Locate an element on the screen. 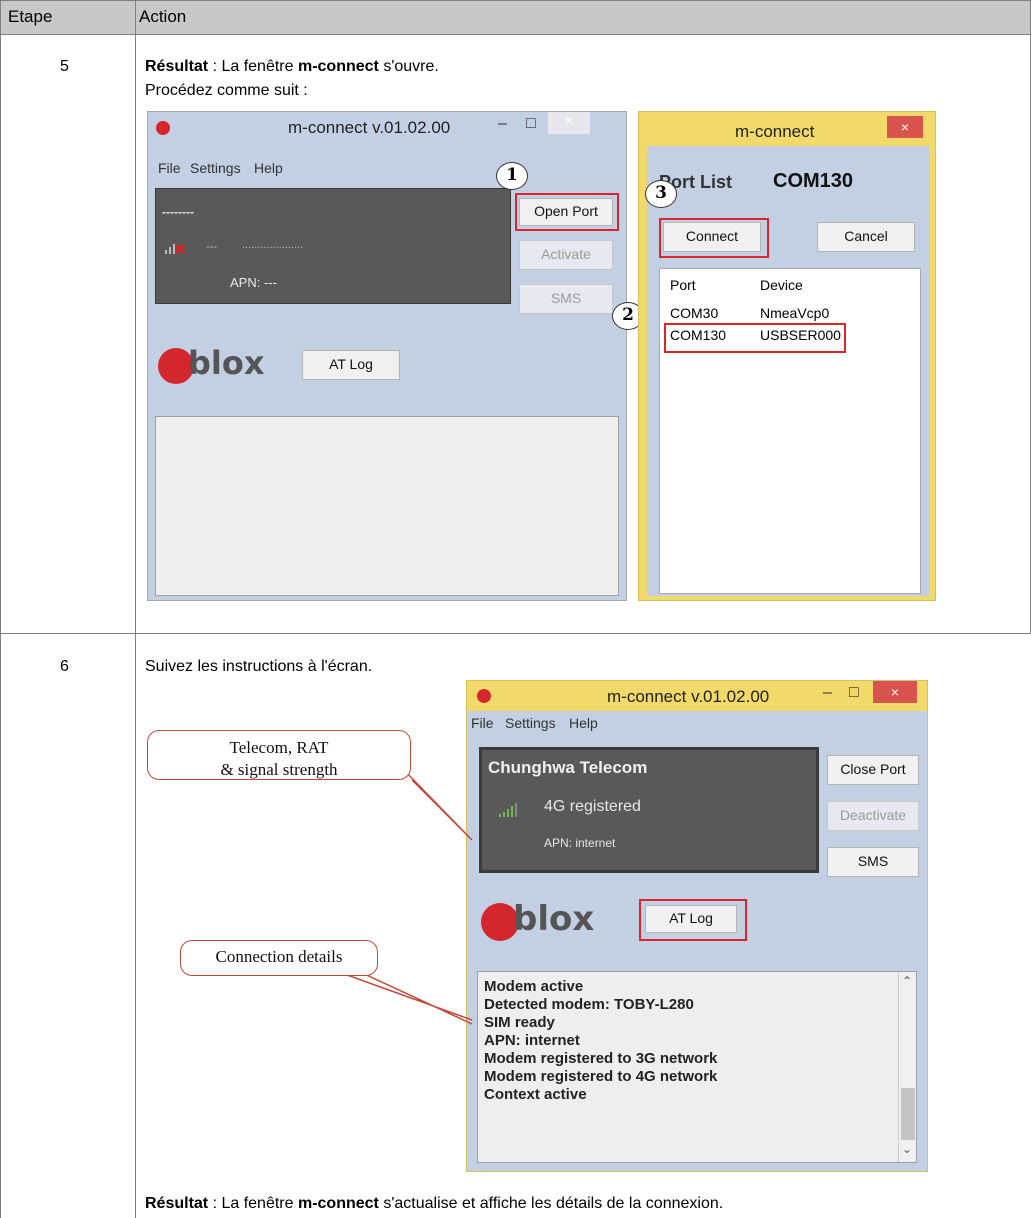 The height and width of the screenshot is (1218, 1031). callout-telecom: Telecom, RAT & signal strength is located at coordinates (279, 755).